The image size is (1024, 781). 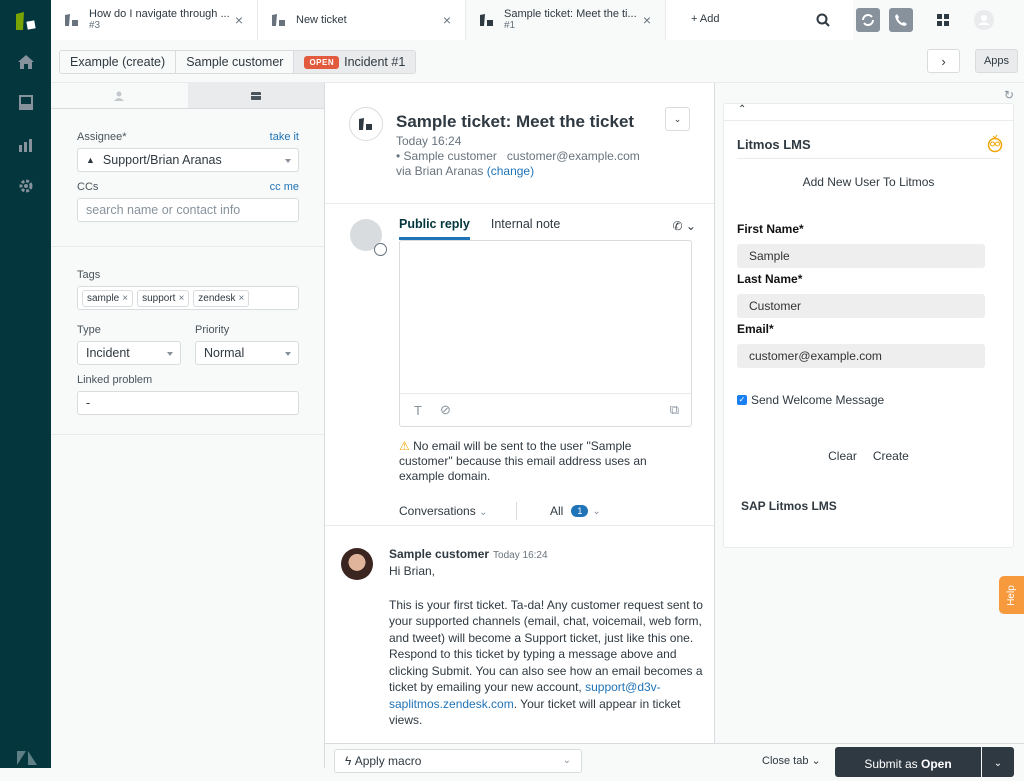 I want to click on ticket-time: Today 16:24, so click(x=429, y=141).